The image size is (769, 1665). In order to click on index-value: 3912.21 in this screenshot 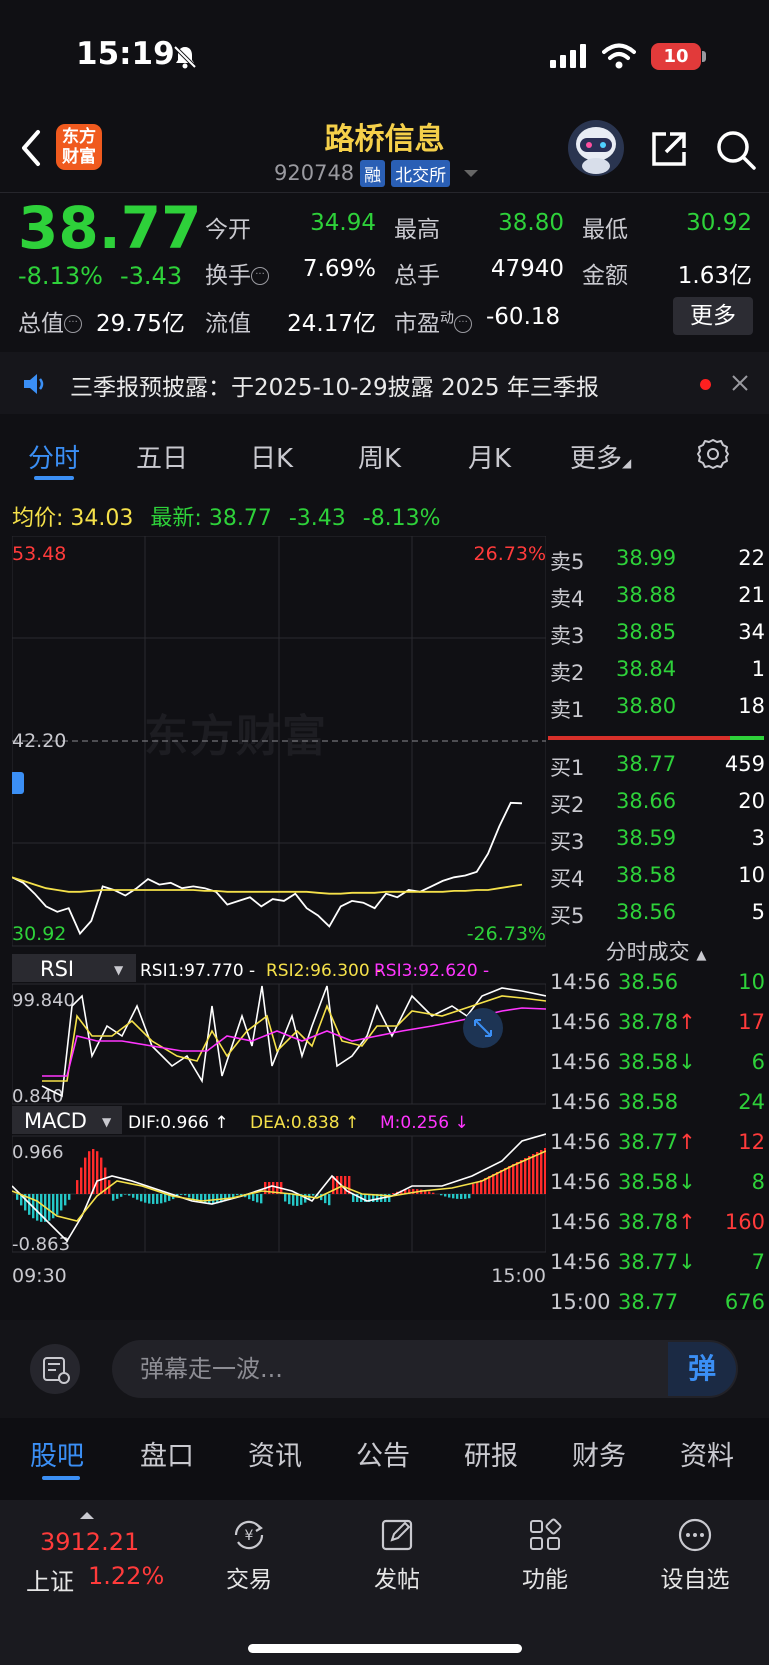, I will do `click(89, 1542)`.